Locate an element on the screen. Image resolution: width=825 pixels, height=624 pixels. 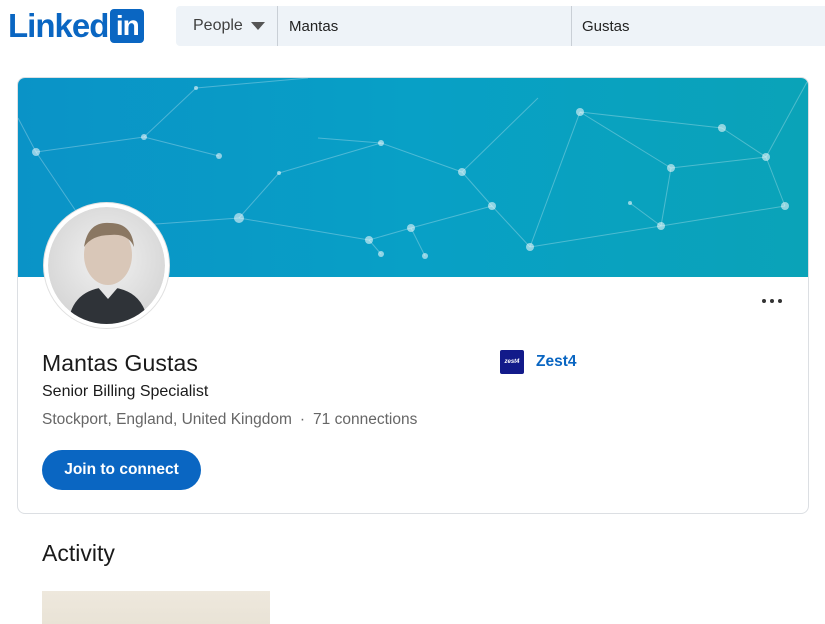
linkedin-logo: Linked in is located at coordinates (76, 25).